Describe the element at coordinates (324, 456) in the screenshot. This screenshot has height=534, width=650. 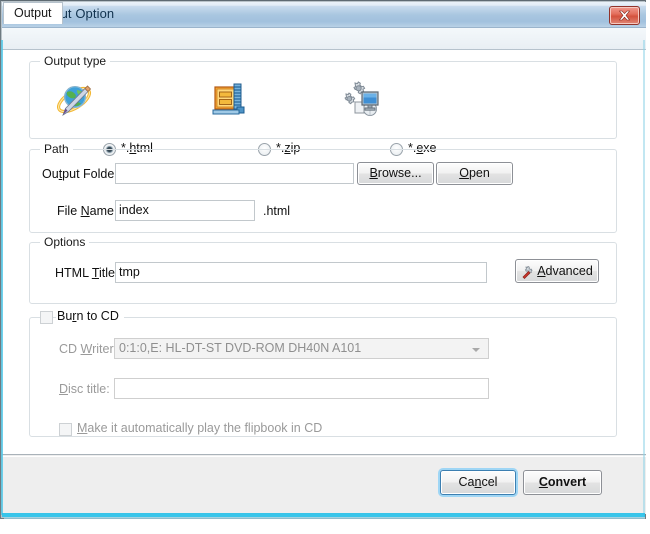
I see `footer-highlight` at that location.